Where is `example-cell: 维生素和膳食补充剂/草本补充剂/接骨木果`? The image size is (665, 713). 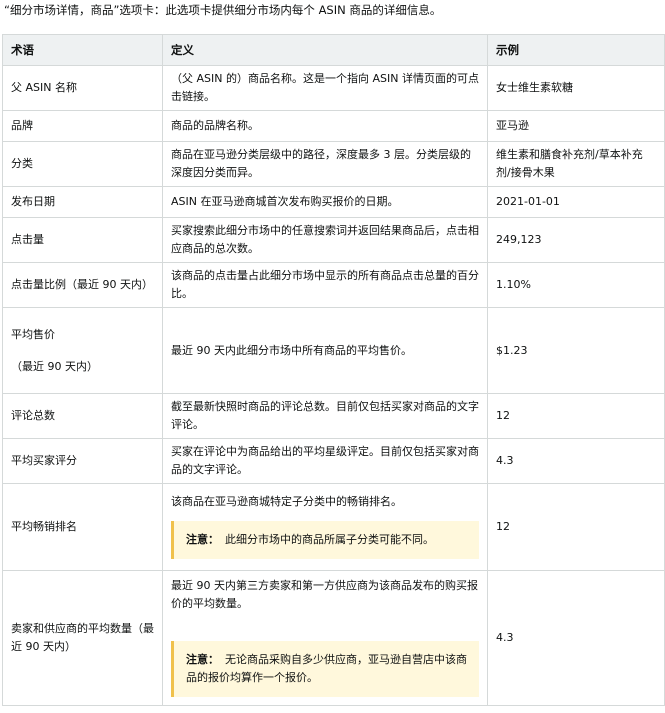 example-cell: 维生素和膳食补充剂/草本补充剂/接骨木果 is located at coordinates (576, 164).